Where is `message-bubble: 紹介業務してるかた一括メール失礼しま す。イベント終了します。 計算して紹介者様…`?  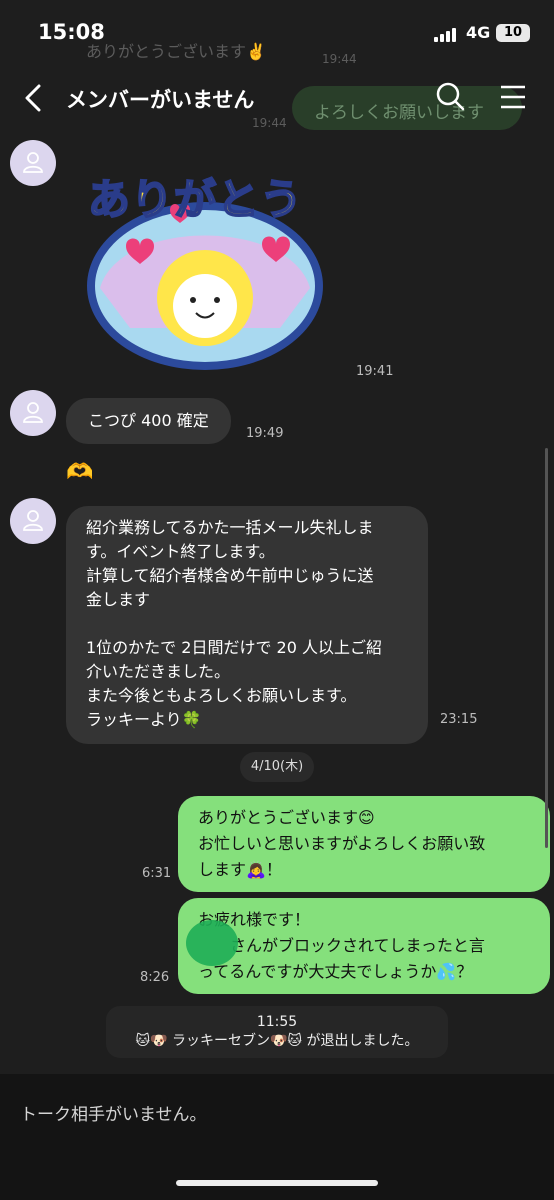
message-bubble: 紹介業務してるかた一括メール失礼しま す。イベント終了します。 計算して紹介者様… is located at coordinates (247, 625).